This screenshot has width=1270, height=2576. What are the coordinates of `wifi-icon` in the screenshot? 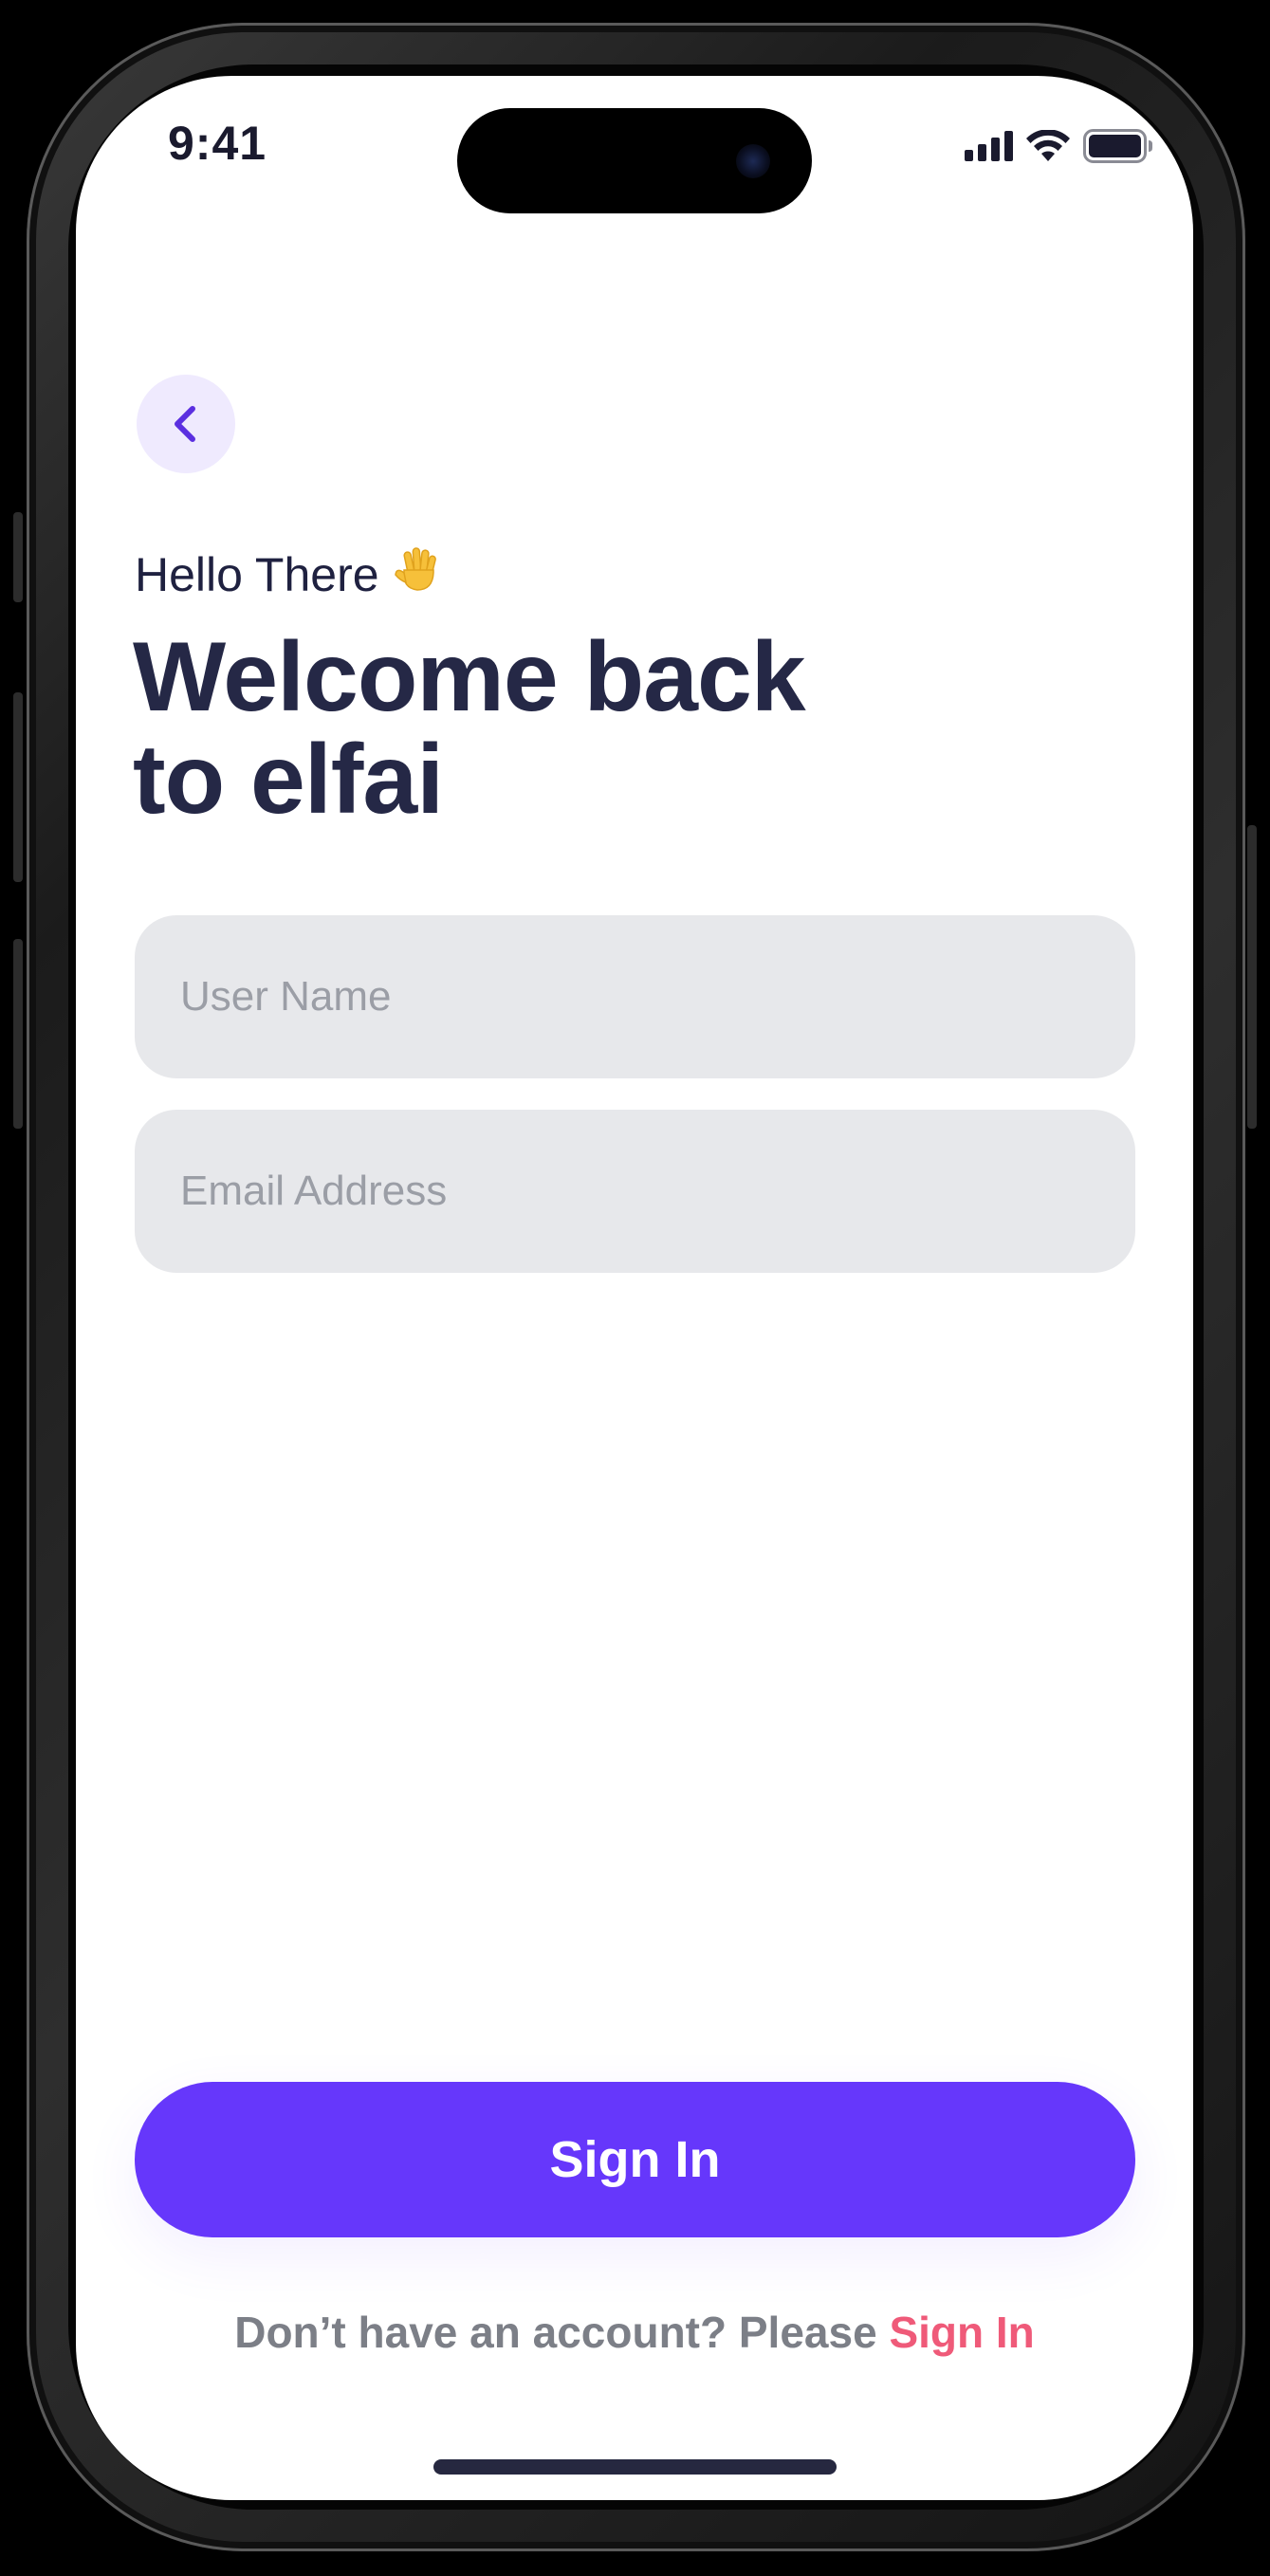 It's located at (1048, 146).